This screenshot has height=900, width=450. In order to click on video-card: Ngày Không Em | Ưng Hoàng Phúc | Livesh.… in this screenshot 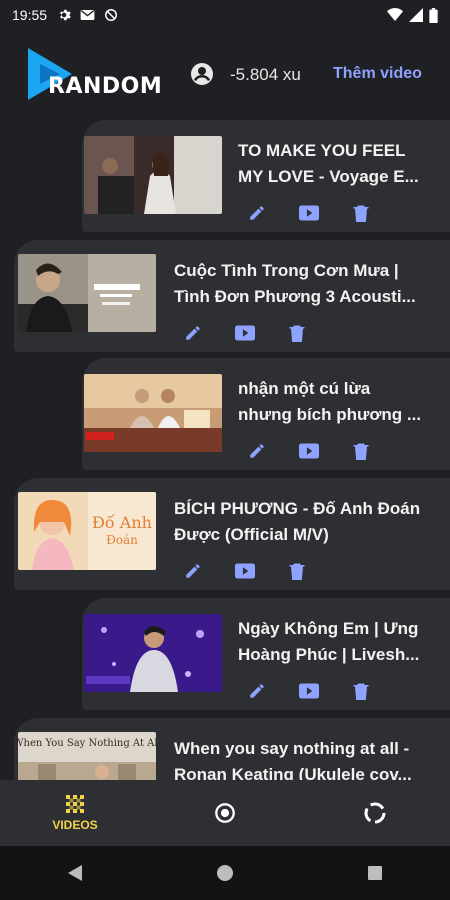, I will do `click(266, 654)`.